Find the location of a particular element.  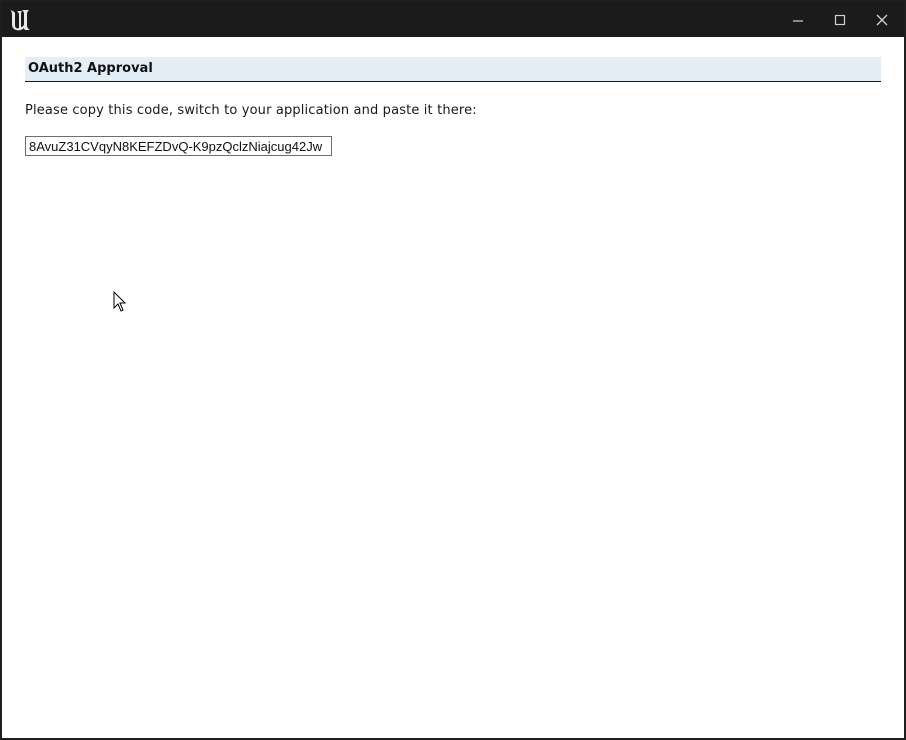

minimize-icon is located at coordinates (798, 21).